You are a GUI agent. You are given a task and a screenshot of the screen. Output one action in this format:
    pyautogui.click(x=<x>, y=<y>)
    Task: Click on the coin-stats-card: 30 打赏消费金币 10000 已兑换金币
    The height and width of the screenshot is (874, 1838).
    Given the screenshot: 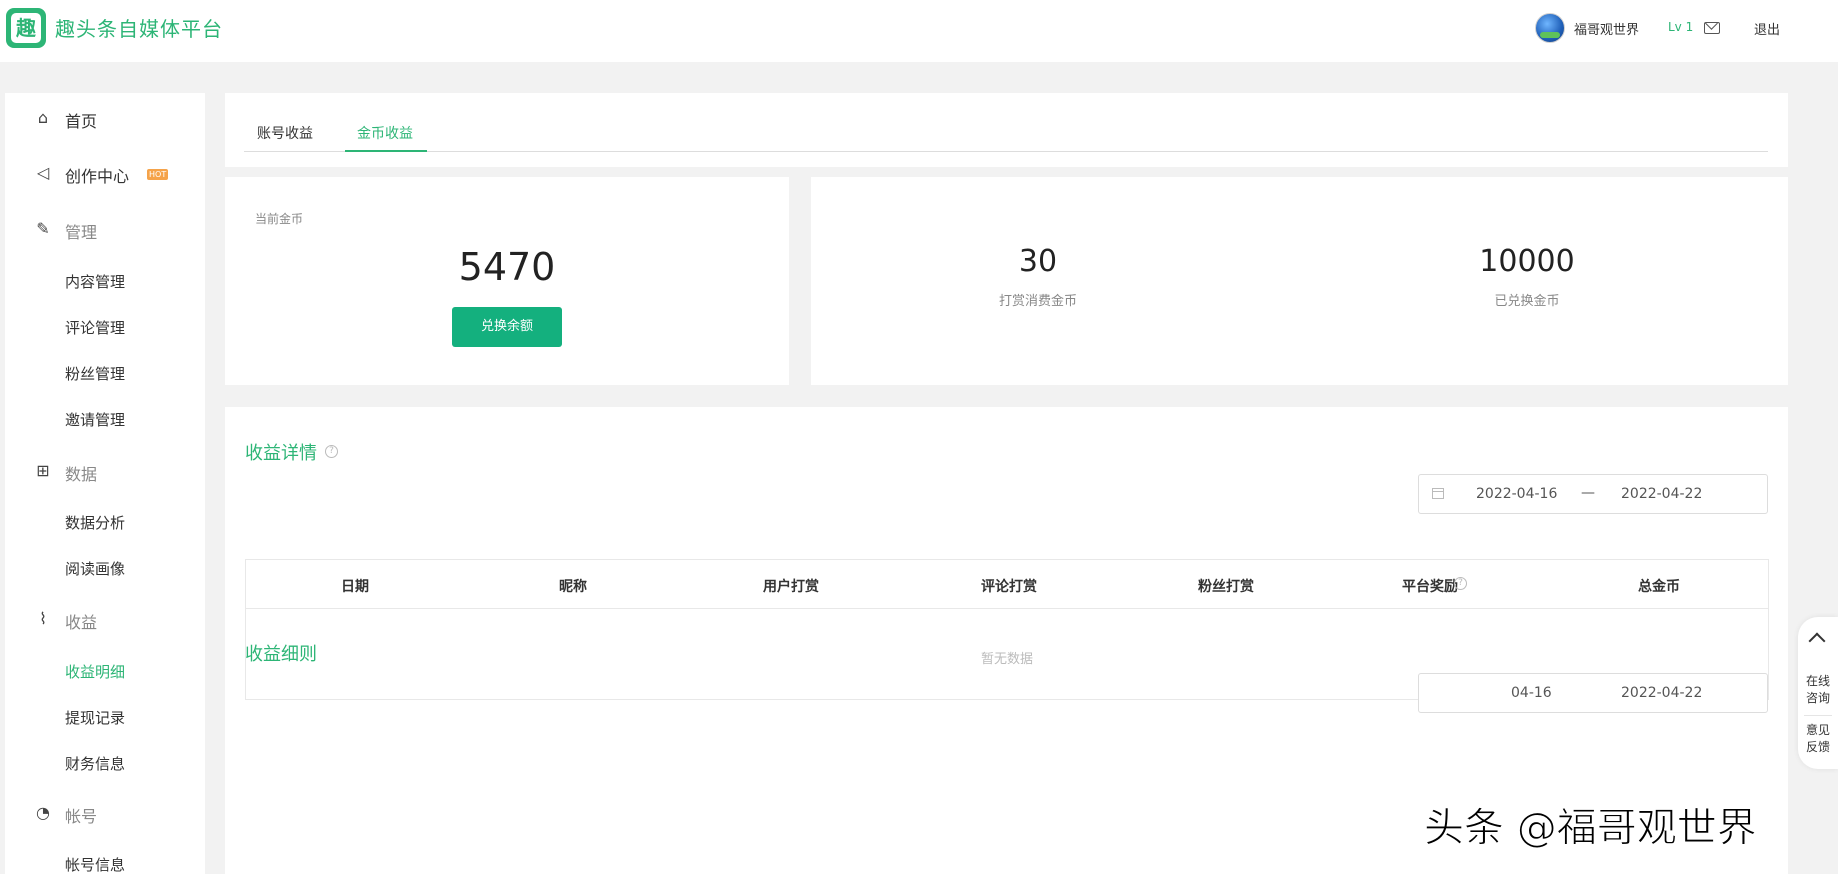 What is the action you would take?
    pyautogui.click(x=1299, y=281)
    